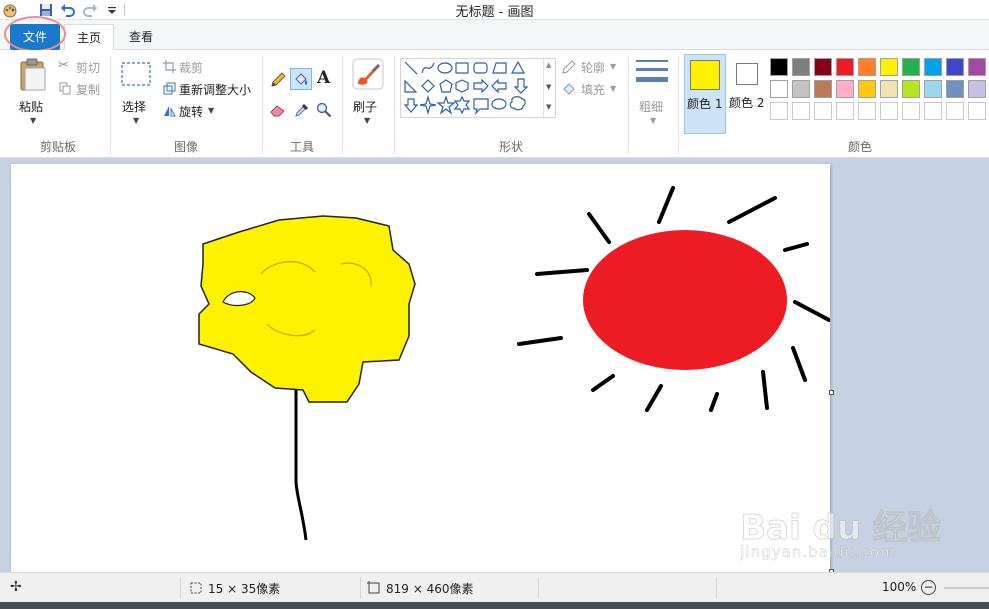 The image size is (989, 609). I want to click on status-bar: ✢ 15 × 35像素 819 × 460像素 100% −, so click(494, 587).